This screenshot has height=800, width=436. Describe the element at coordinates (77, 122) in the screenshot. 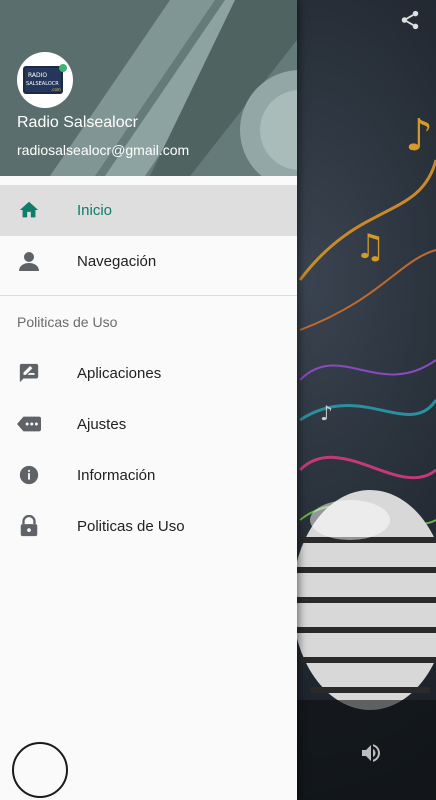

I see `app-name: Radio Salsealocr` at that location.